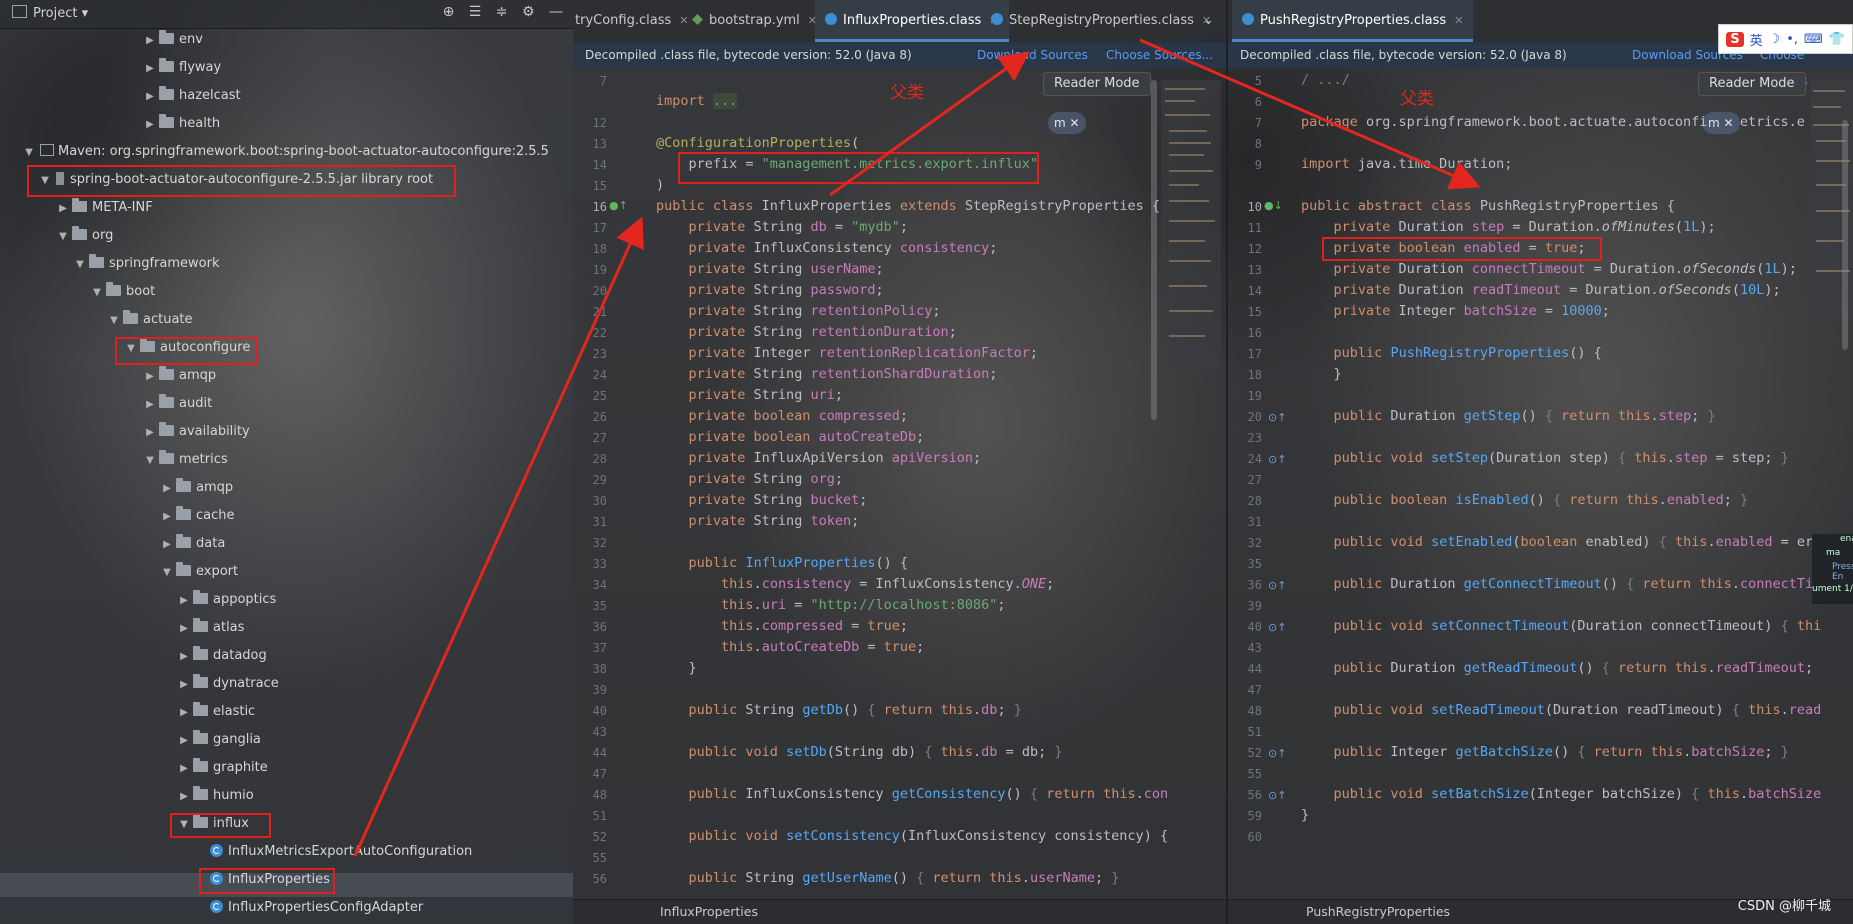 This screenshot has width=1853, height=924. What do you see at coordinates (631, 21) in the screenshot?
I see `tab-tryconfig: tryConfig.class ✕` at bounding box center [631, 21].